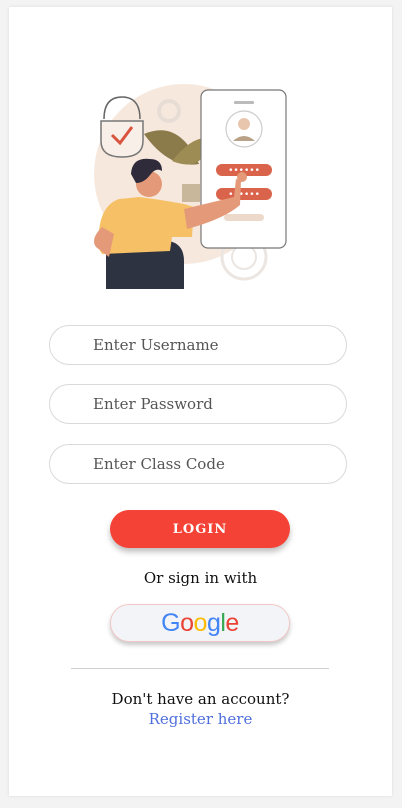 The image size is (402, 808). I want to click on login-illustration: •••••• ••••••, so click(191, 184).